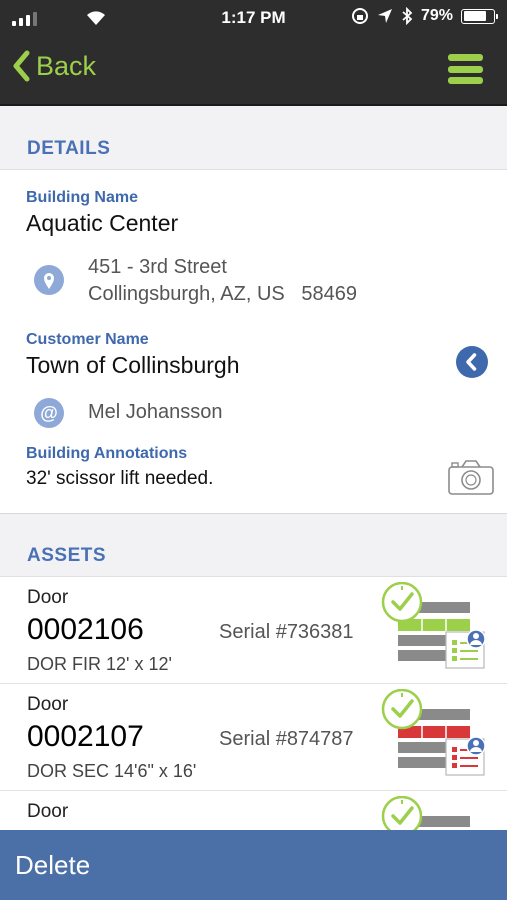  Describe the element at coordinates (85, 736) in the screenshot. I see `asset-number: 0002107` at that location.